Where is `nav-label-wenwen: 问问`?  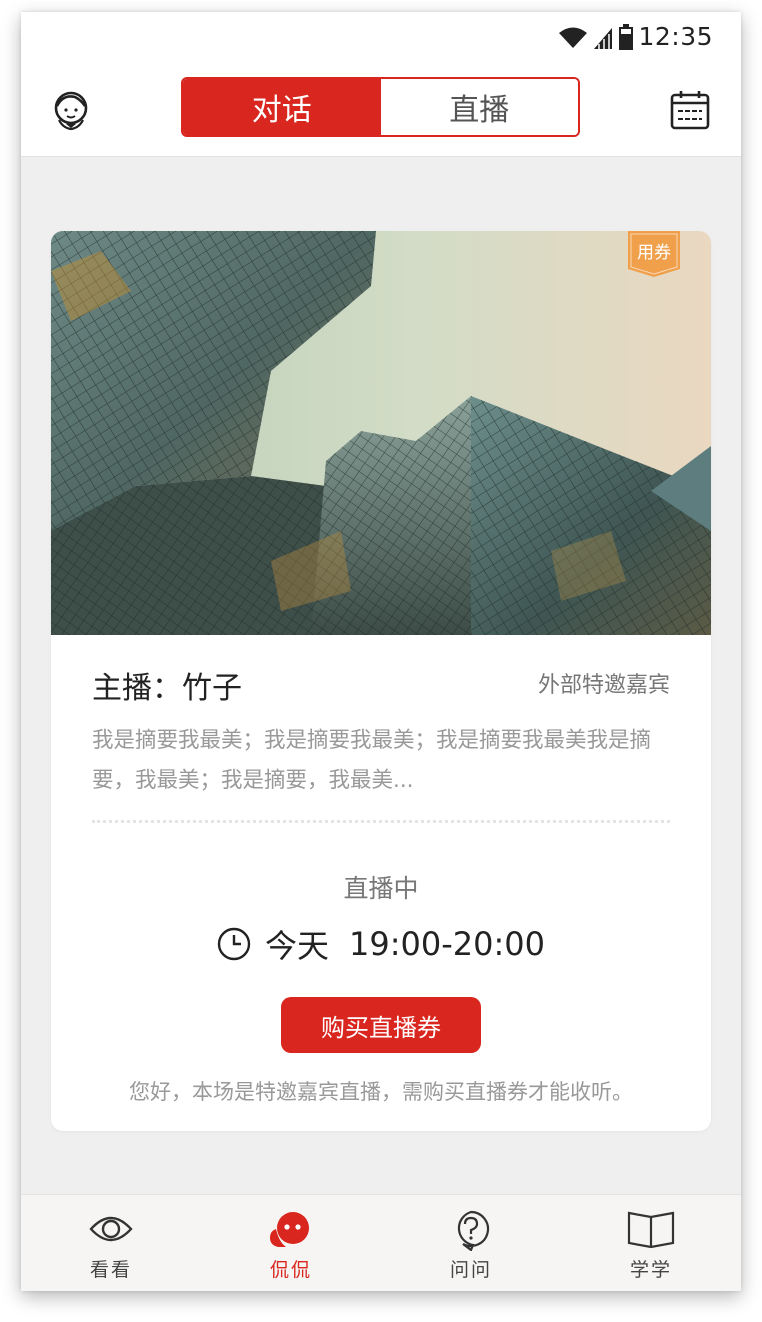 nav-label-wenwen: 问问 is located at coordinates (470, 1270).